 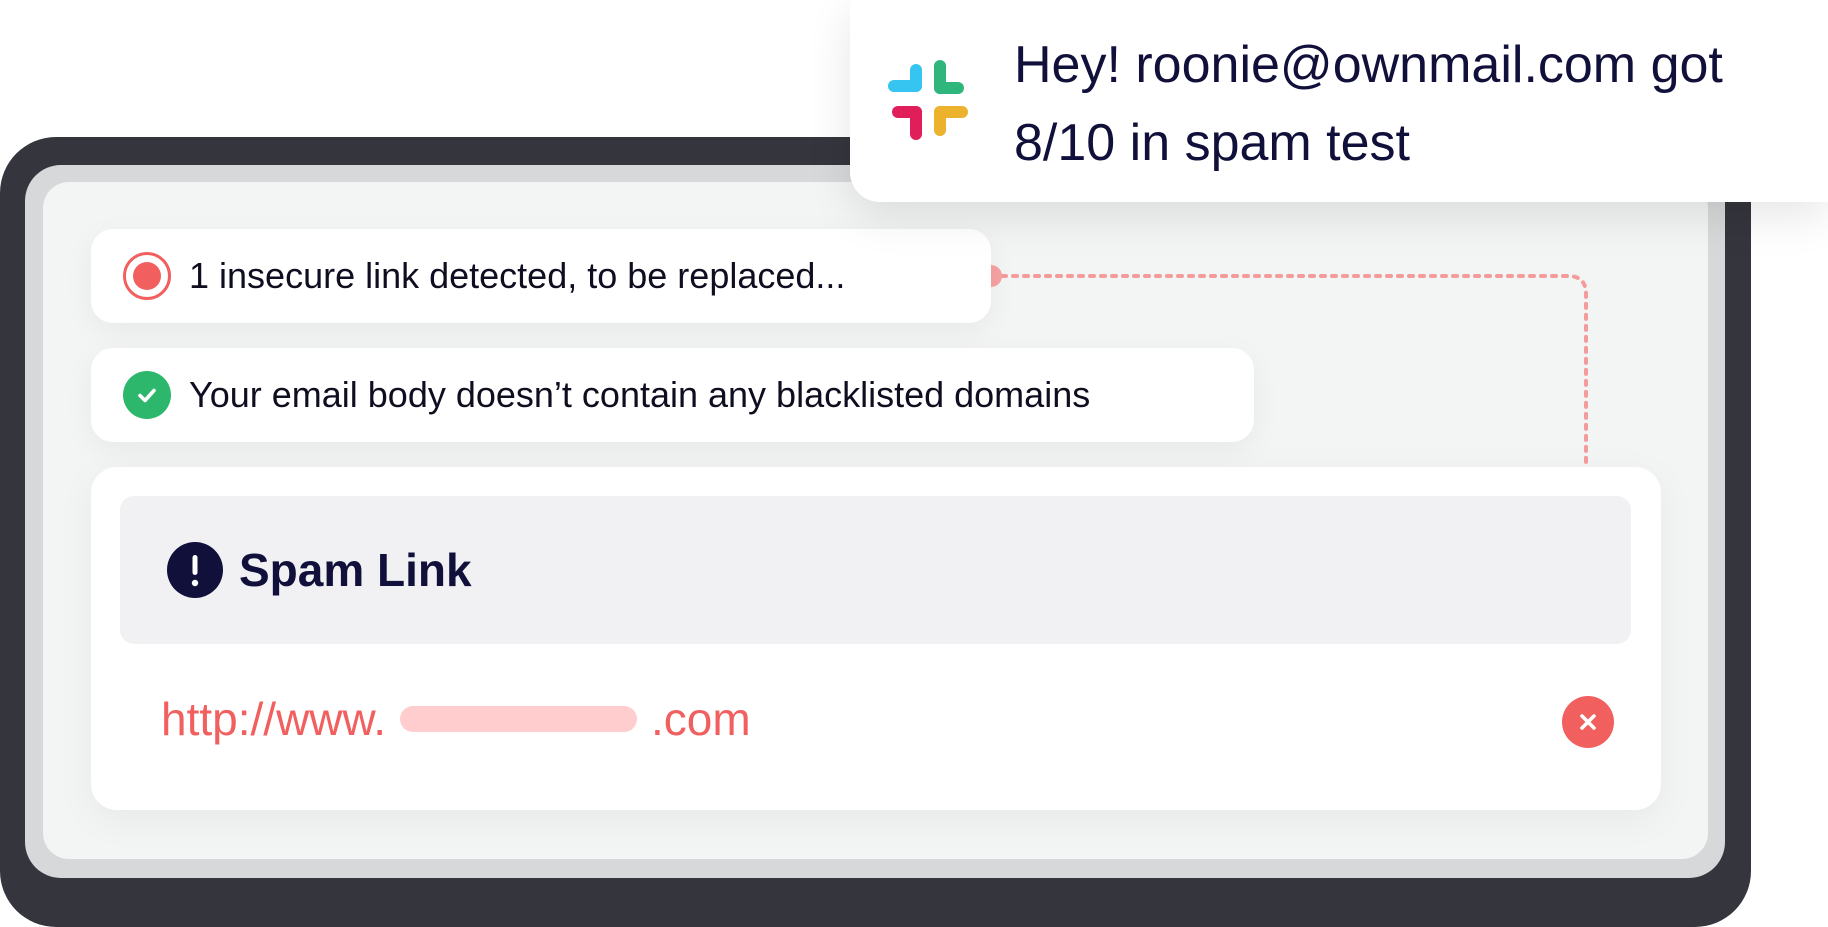 I want to click on redacted-domain, so click(x=518, y=719).